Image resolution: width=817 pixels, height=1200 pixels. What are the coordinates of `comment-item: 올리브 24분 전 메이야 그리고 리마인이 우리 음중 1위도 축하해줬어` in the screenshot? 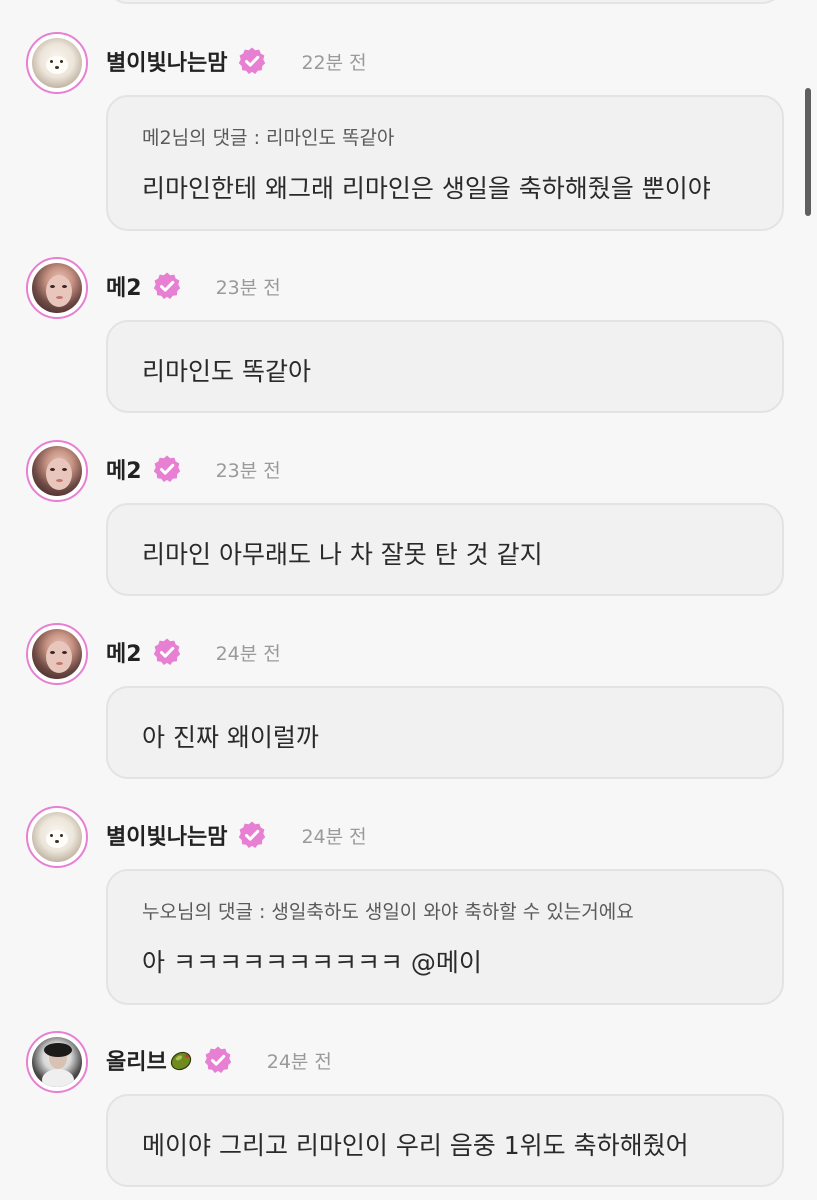 It's located at (408, 1115).